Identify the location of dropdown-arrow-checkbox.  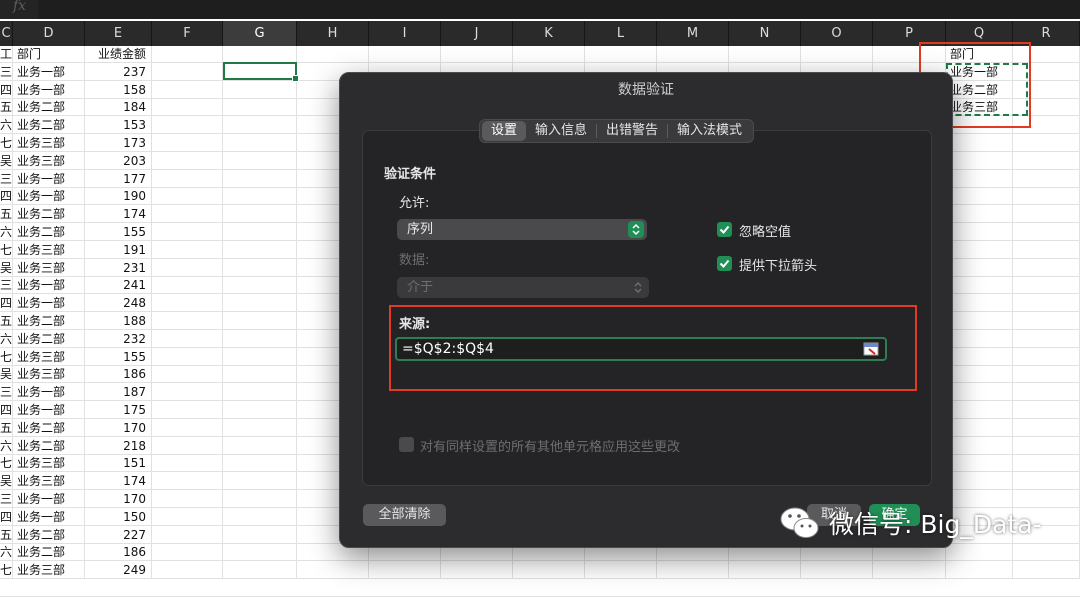
(724, 263).